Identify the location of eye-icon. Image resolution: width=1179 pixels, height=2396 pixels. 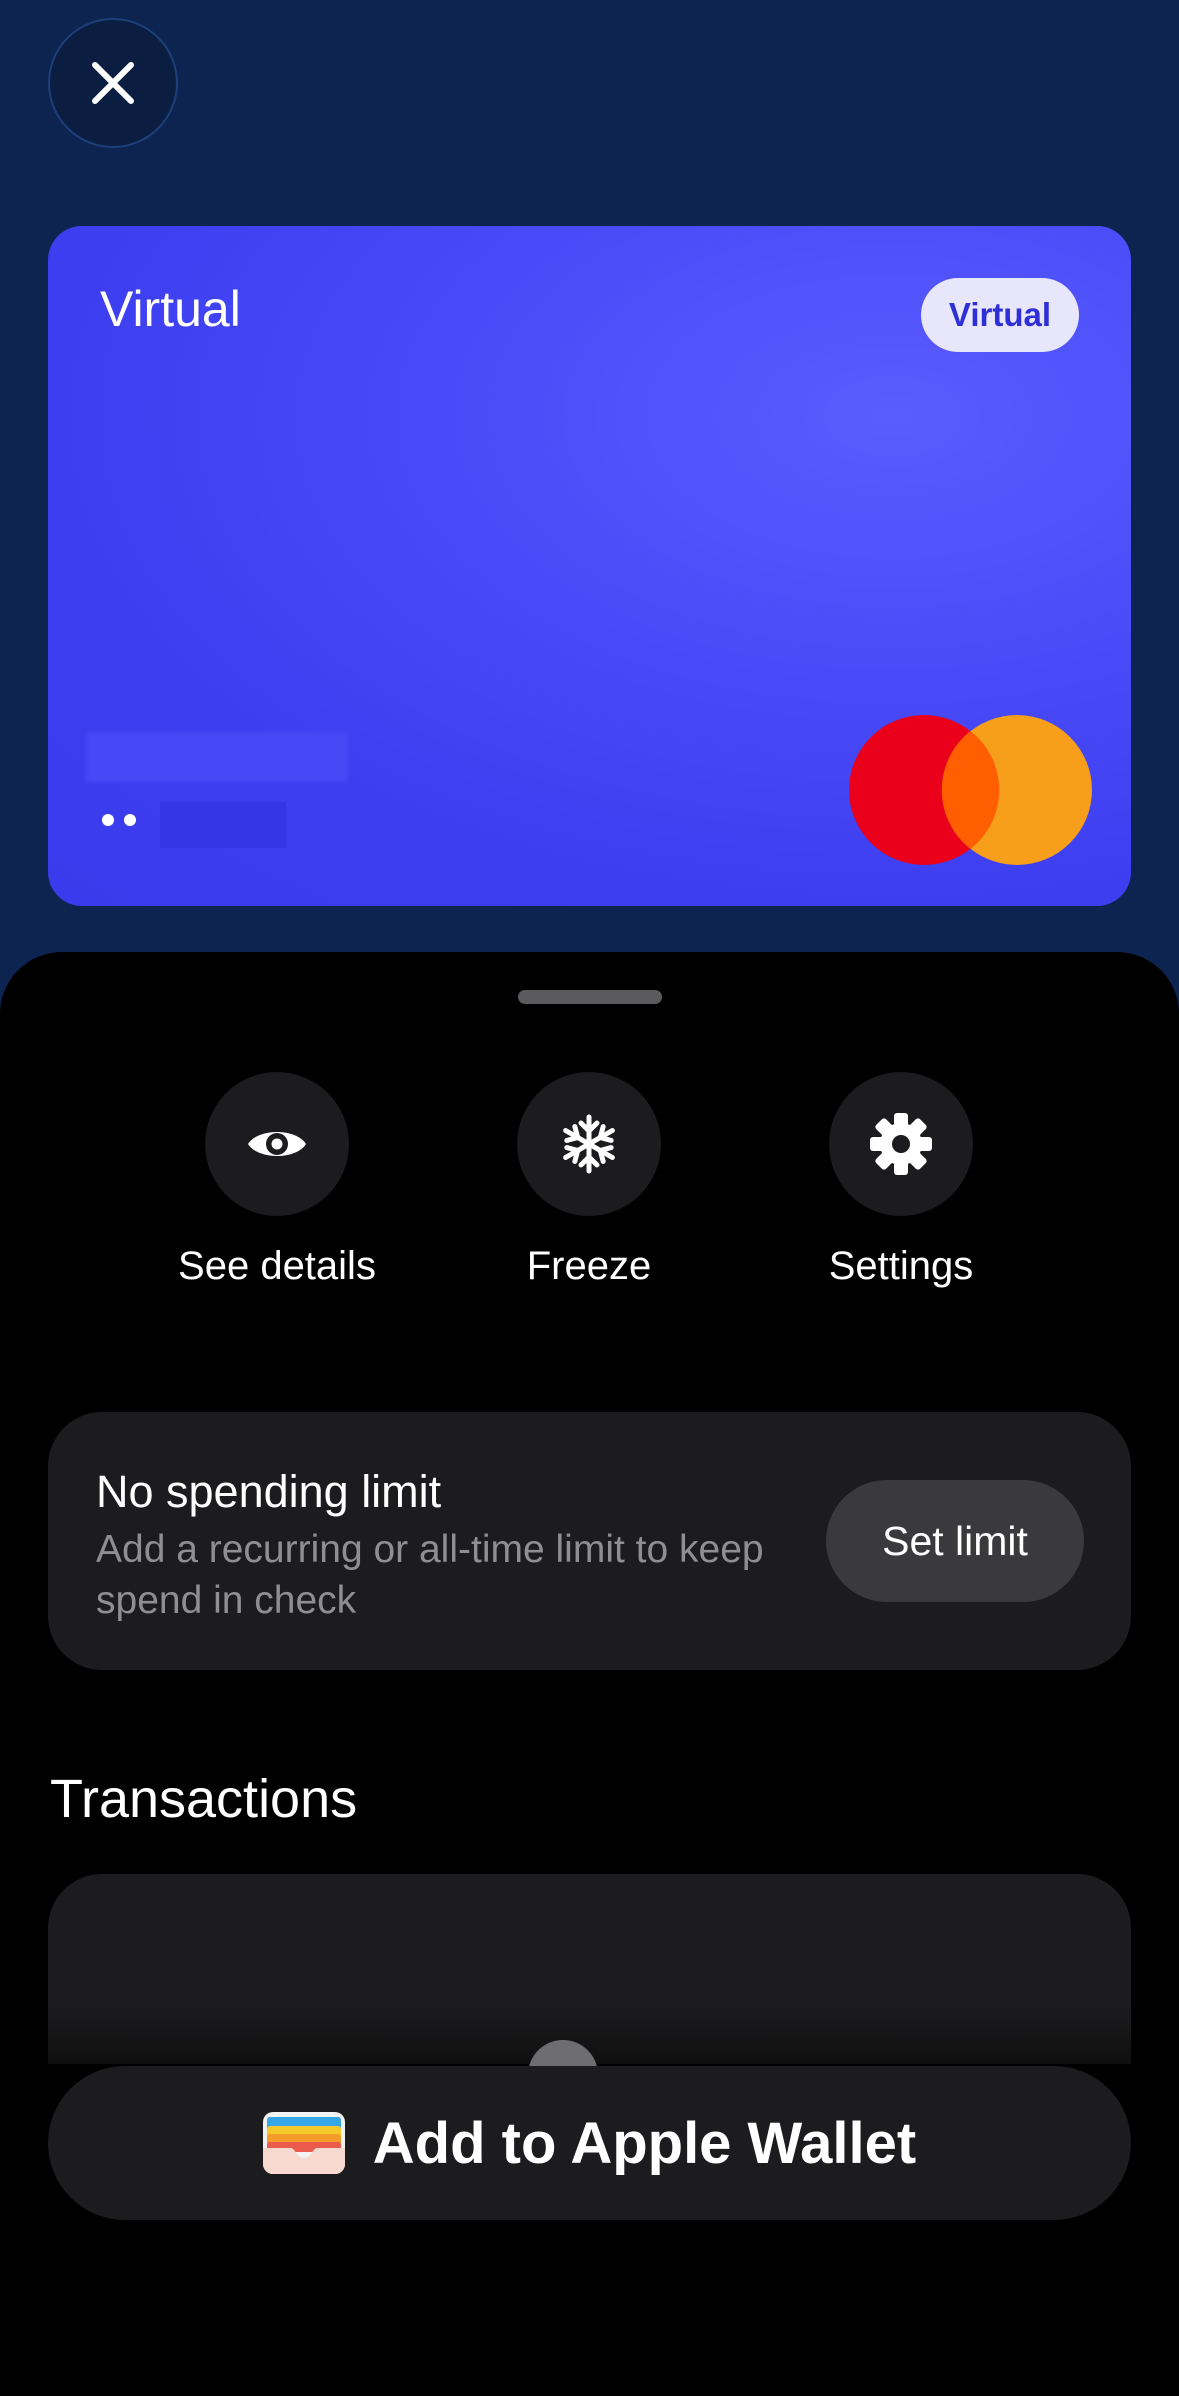
(277, 1144).